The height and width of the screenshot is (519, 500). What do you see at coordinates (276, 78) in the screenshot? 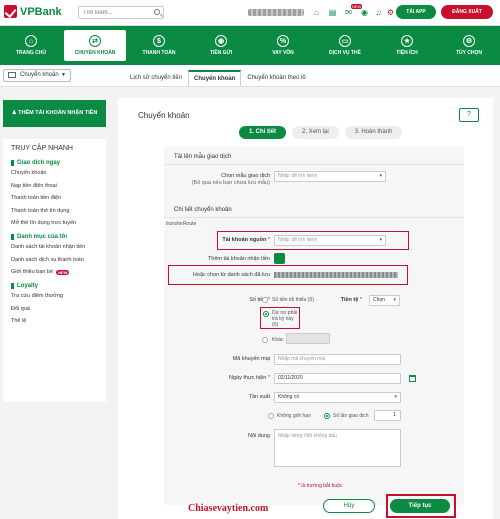
I see `tab-batch-transfer: Chuyển khoản theo lô` at bounding box center [276, 78].